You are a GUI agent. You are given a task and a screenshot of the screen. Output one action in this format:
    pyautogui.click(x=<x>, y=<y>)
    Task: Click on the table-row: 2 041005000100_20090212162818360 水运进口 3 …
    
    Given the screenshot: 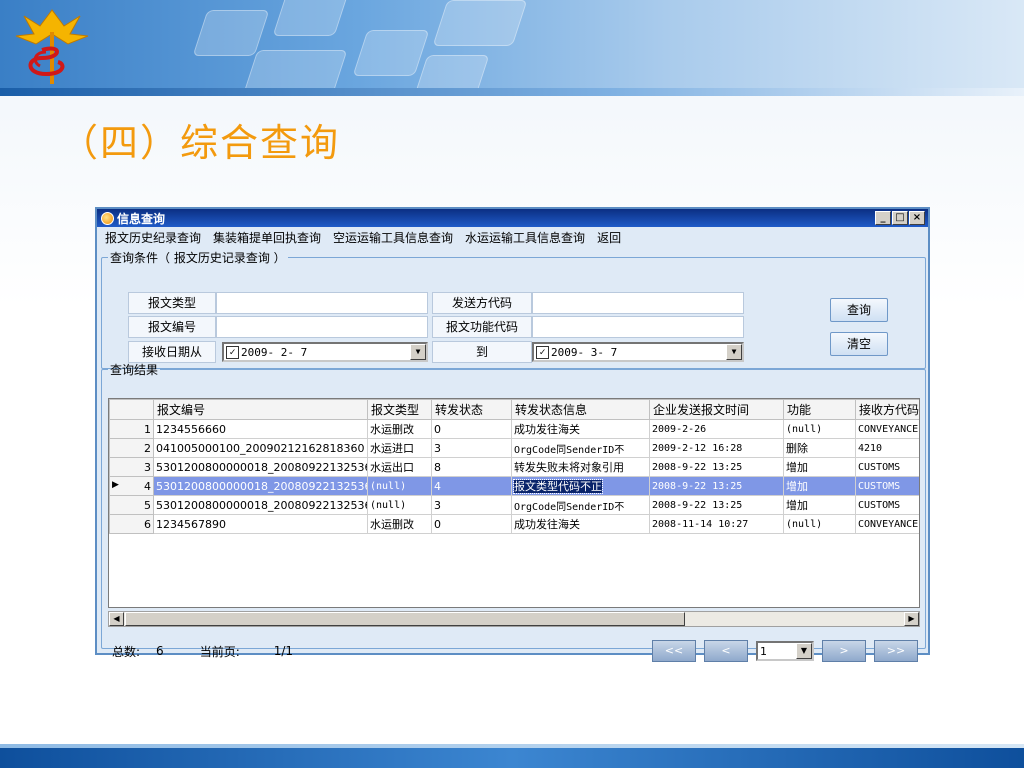 What is the action you would take?
    pyautogui.click(x=514, y=448)
    